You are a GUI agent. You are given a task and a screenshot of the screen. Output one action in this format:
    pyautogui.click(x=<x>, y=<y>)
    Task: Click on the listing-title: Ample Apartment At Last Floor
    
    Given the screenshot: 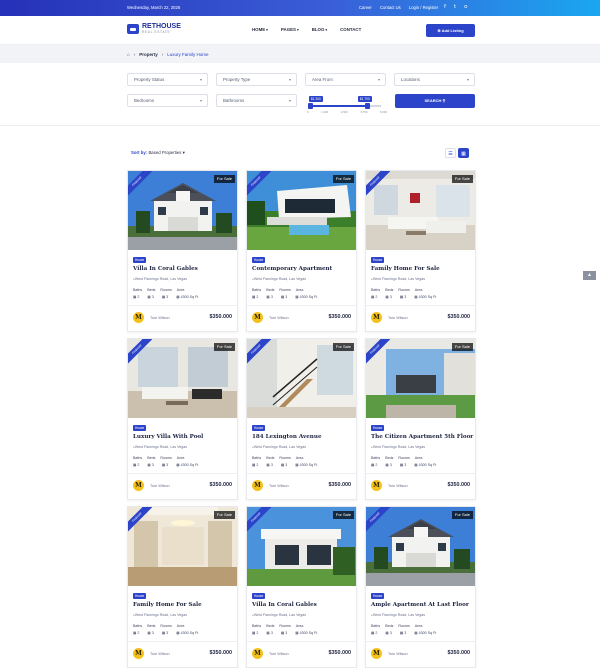 What is the action you would take?
    pyautogui.click(x=420, y=605)
    